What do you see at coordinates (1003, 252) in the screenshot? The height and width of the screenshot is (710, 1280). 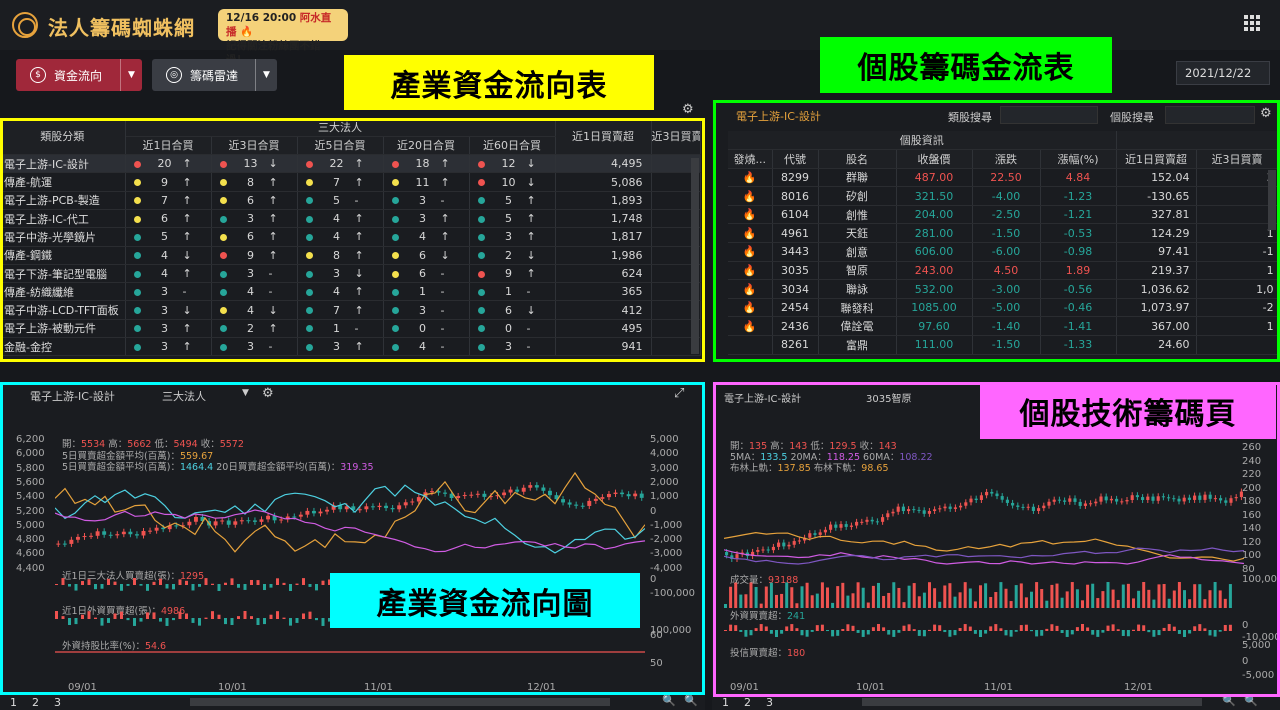 I see `table-row: 🔥 3443 創意 606.00 -6.00 -0.98 97.41 -1` at bounding box center [1003, 252].